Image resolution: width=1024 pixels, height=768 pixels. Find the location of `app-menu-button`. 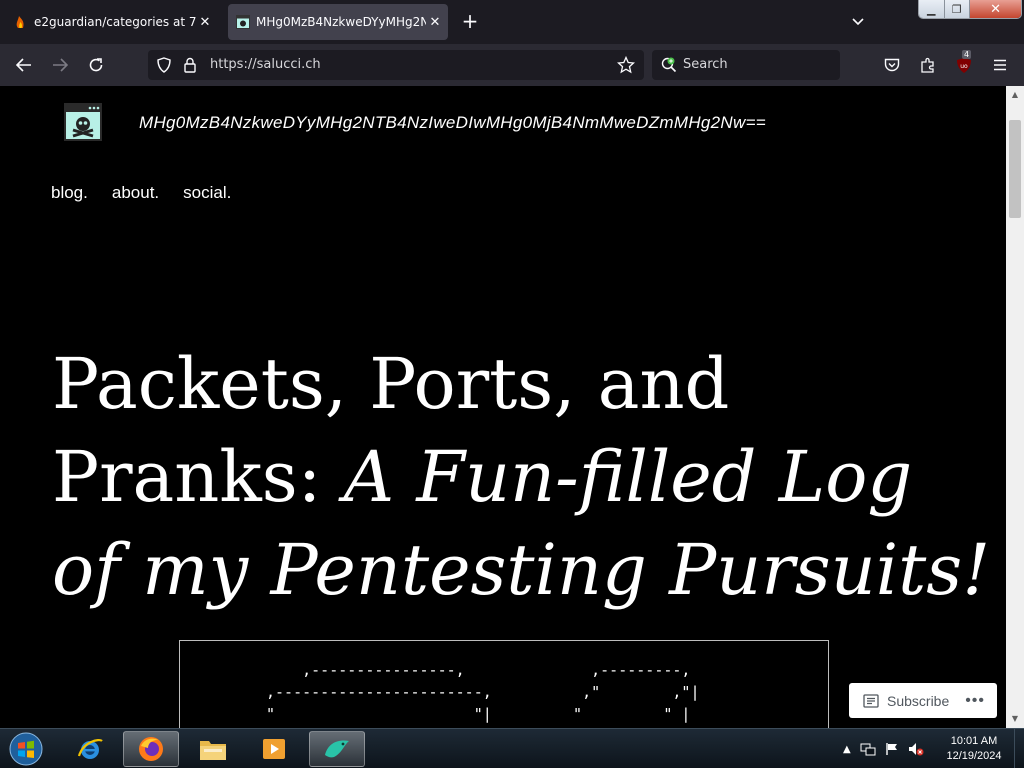

app-menu-button is located at coordinates (1000, 65).